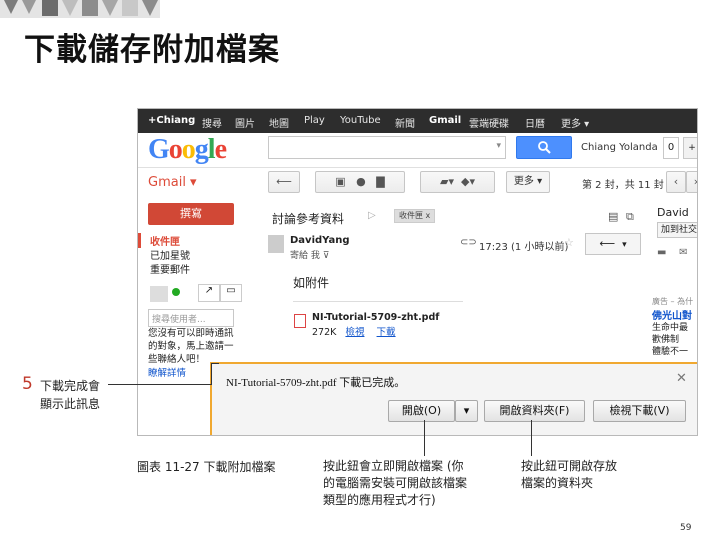  I want to click on ad-title: 佛光山對, so click(672, 314).